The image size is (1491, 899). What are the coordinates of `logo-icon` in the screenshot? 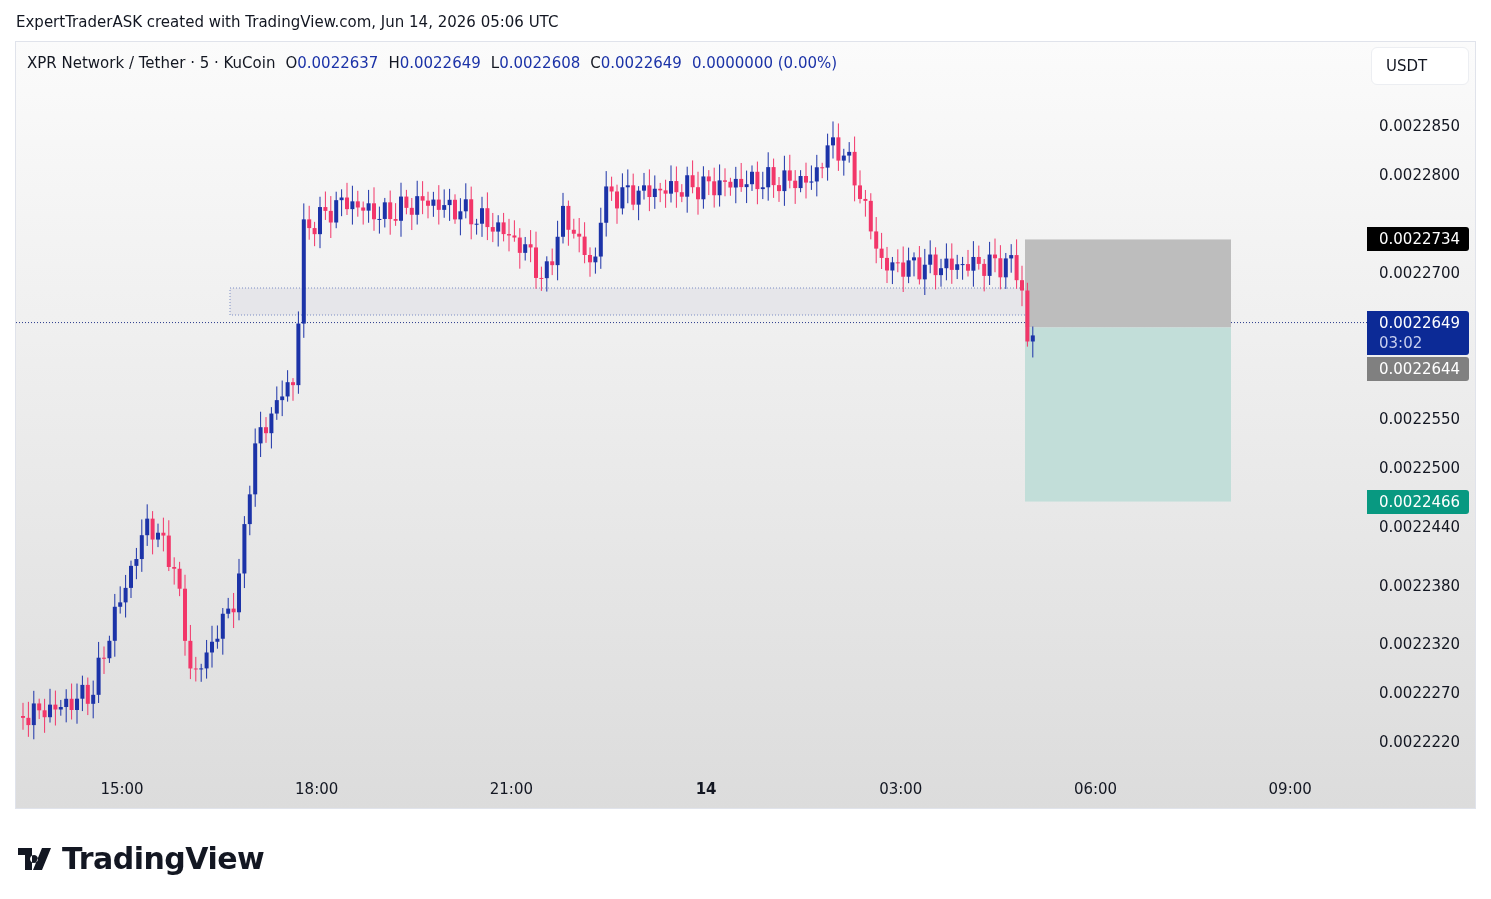 It's located at (36, 858).